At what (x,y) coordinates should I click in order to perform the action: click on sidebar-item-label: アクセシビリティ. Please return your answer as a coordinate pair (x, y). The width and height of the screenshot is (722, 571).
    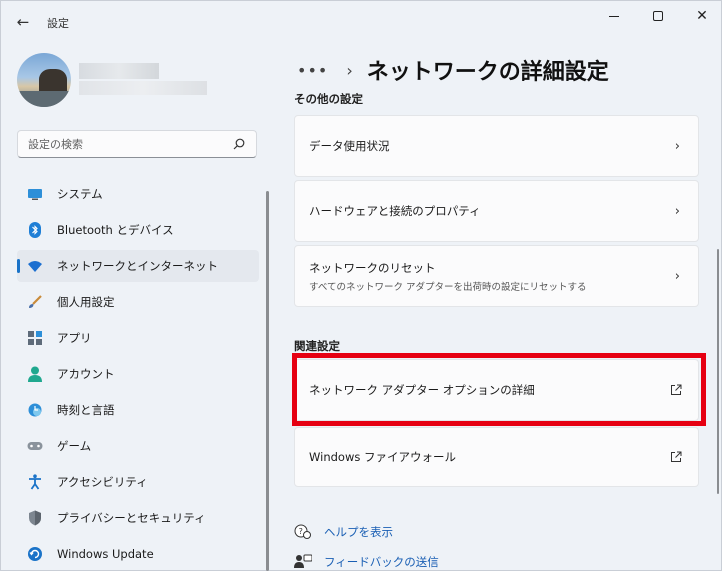
    Looking at the image, I should click on (102, 482).